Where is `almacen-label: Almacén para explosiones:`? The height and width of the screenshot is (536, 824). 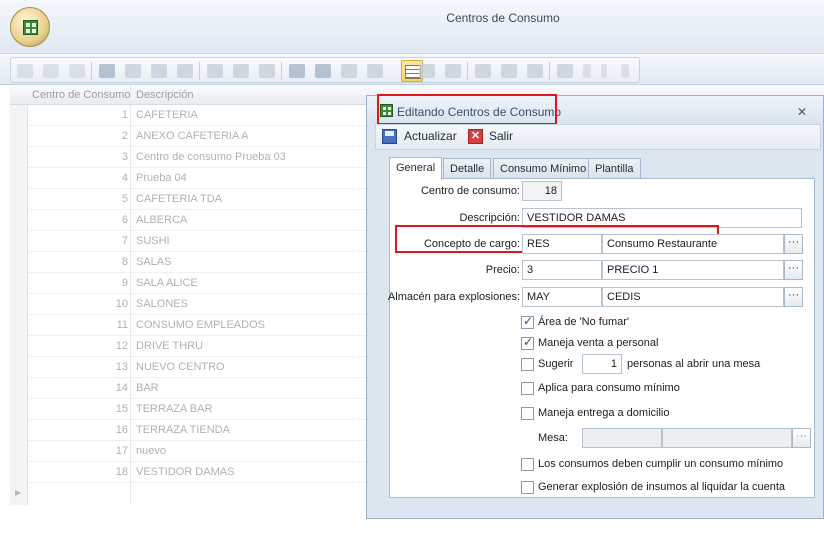
almacen-label: Almacén para explosiones: is located at coordinates (453, 297).